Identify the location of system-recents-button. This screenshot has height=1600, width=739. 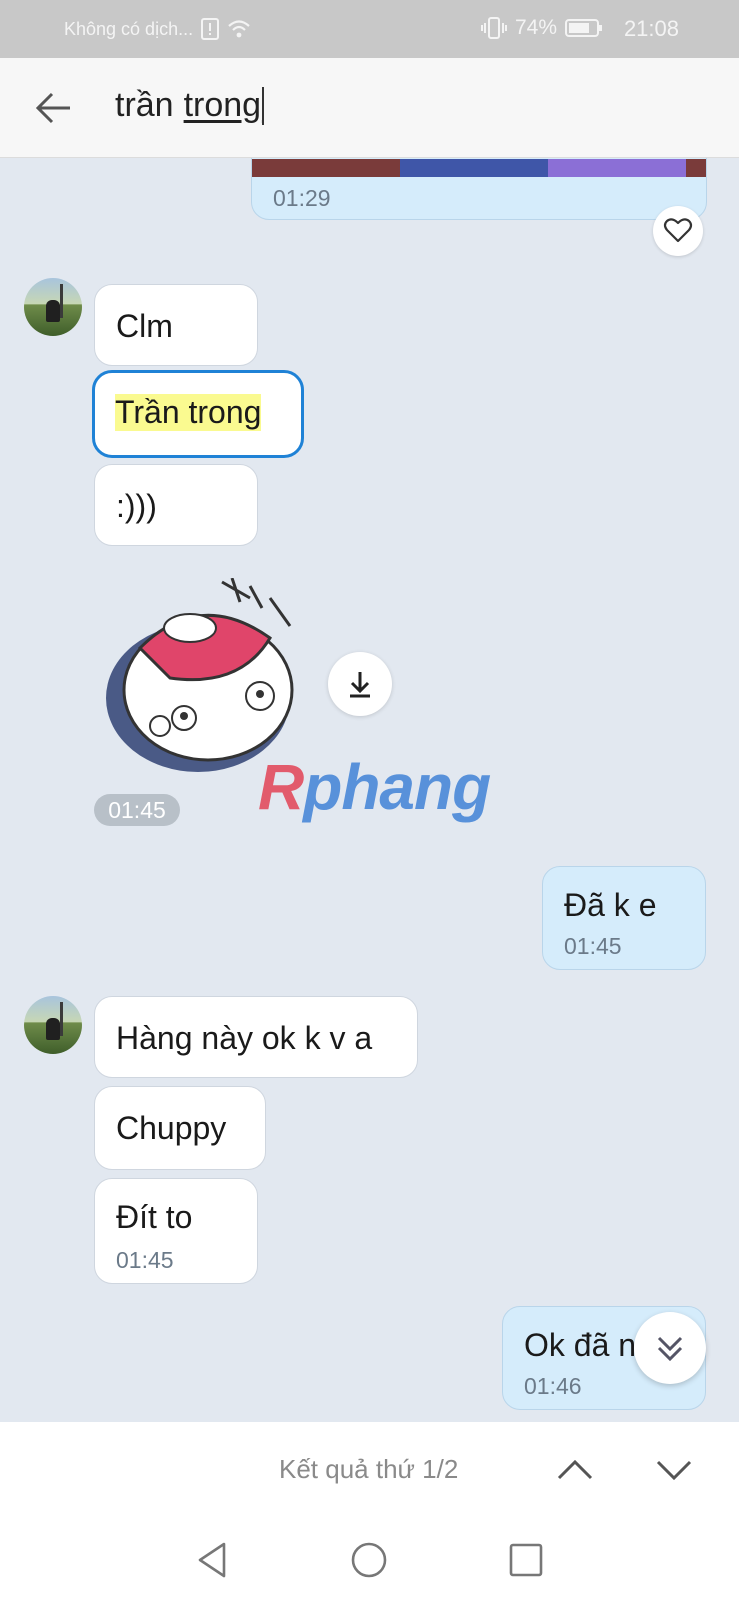
(526, 1560).